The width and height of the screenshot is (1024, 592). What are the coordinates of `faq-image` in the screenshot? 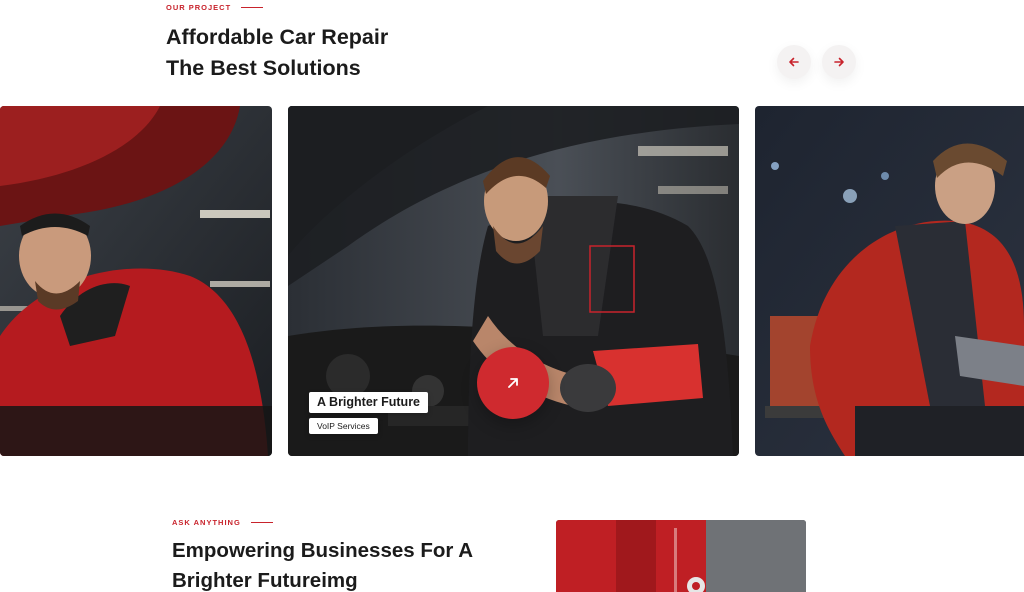 It's located at (681, 556).